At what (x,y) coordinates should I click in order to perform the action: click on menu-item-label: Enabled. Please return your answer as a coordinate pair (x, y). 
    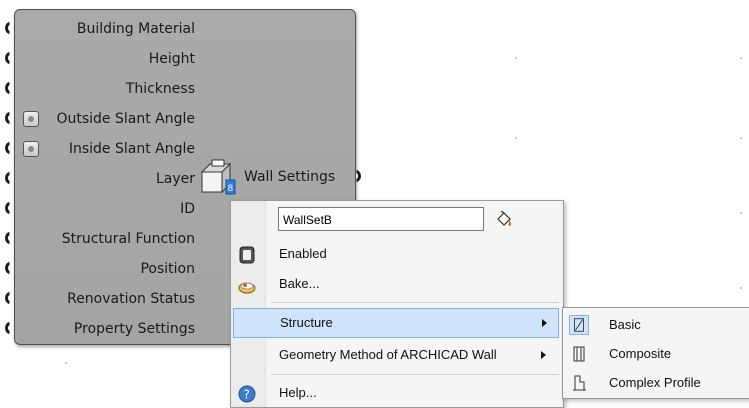
    Looking at the image, I should click on (303, 253).